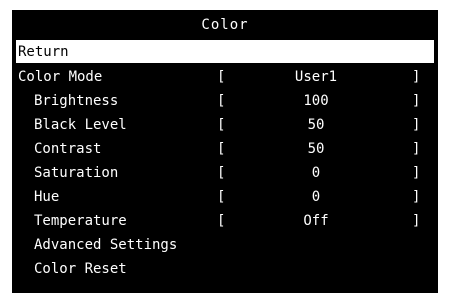  I want to click on brightness-value: 100, so click(316, 100).